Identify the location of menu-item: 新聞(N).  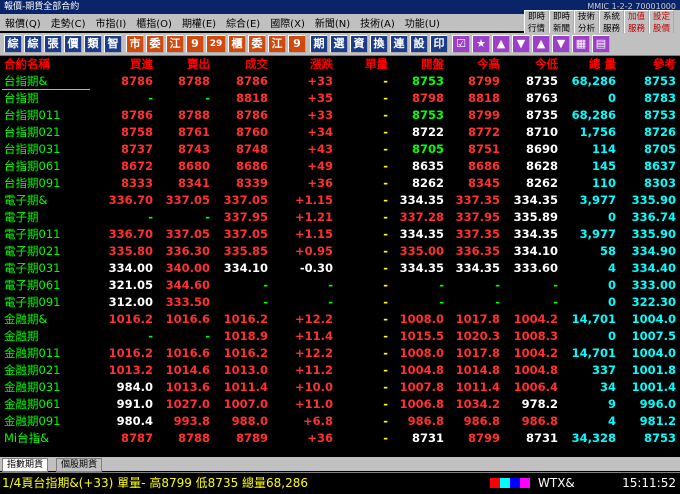
(332, 22).